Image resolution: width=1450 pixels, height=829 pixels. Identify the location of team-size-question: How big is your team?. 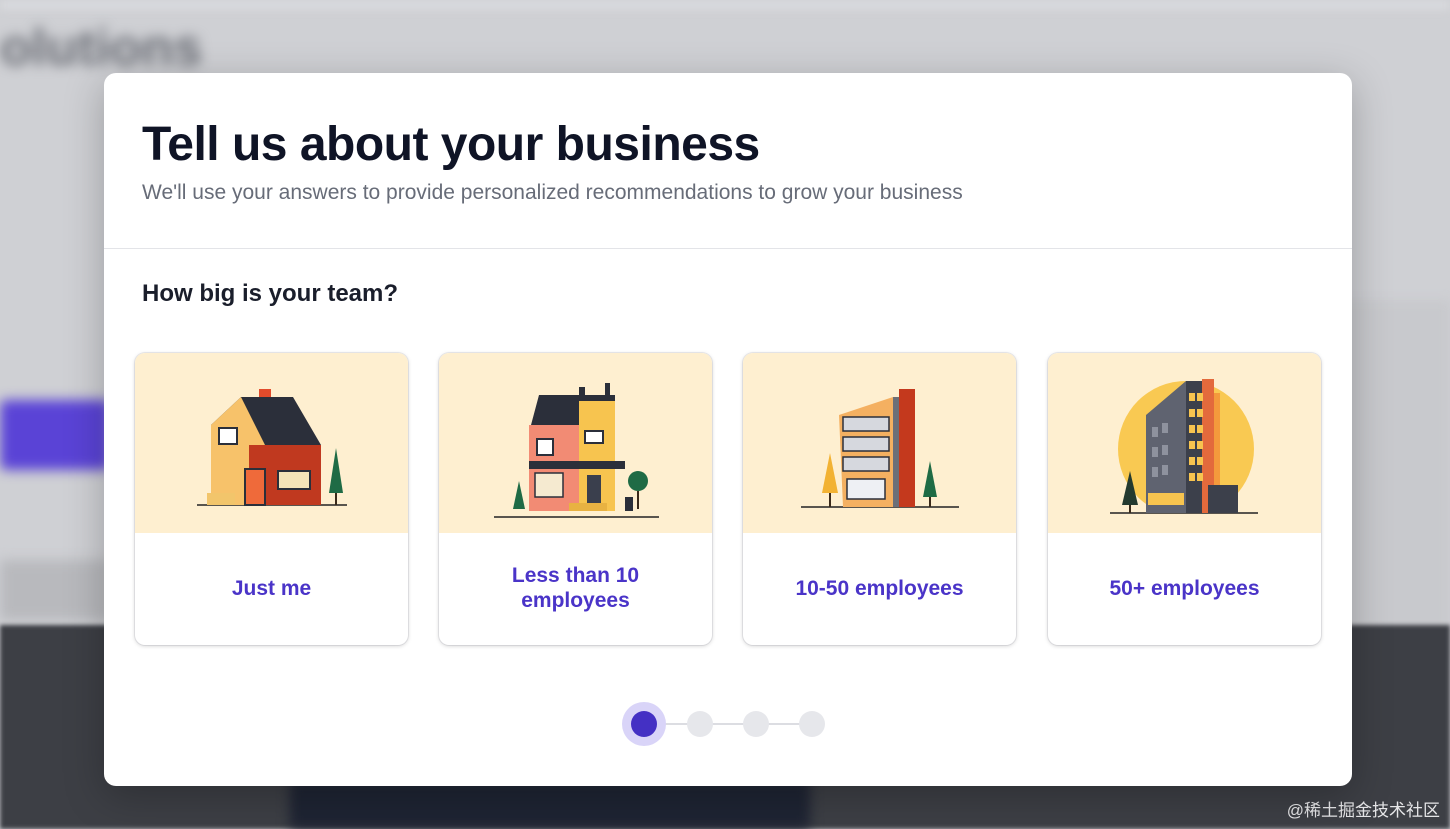
(270, 293).